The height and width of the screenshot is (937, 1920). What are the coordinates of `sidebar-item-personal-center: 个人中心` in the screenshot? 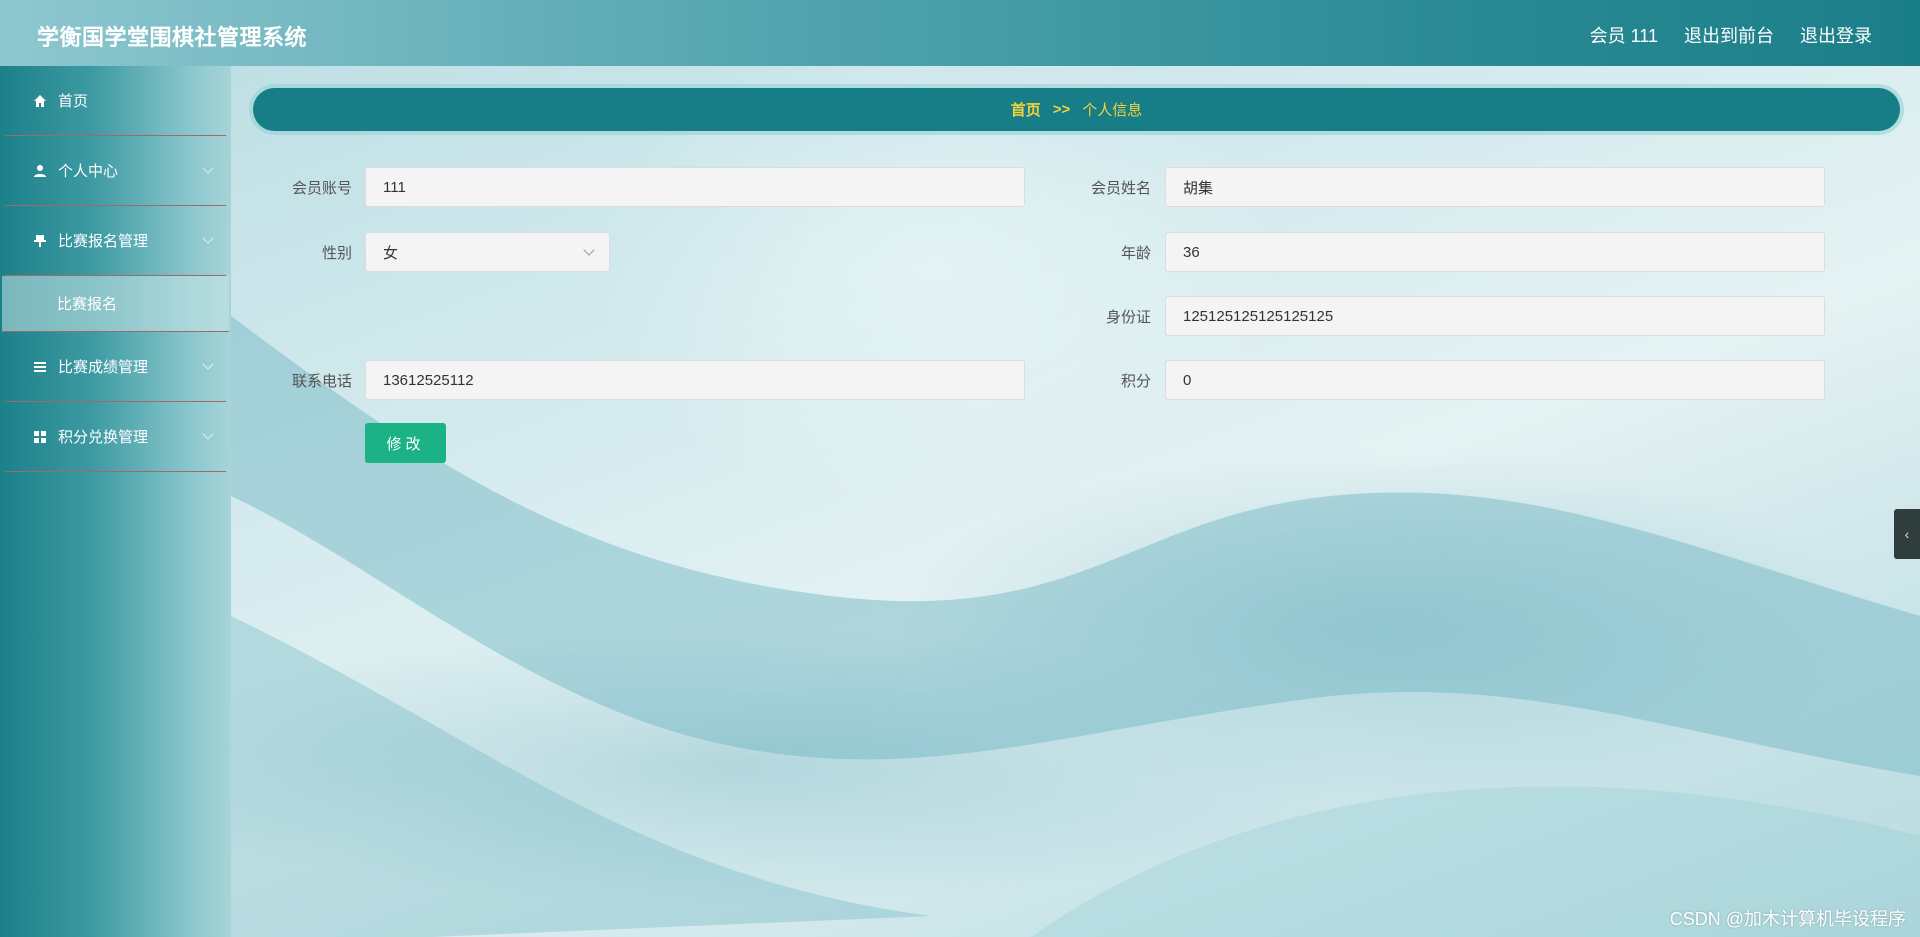 It's located at (115, 171).